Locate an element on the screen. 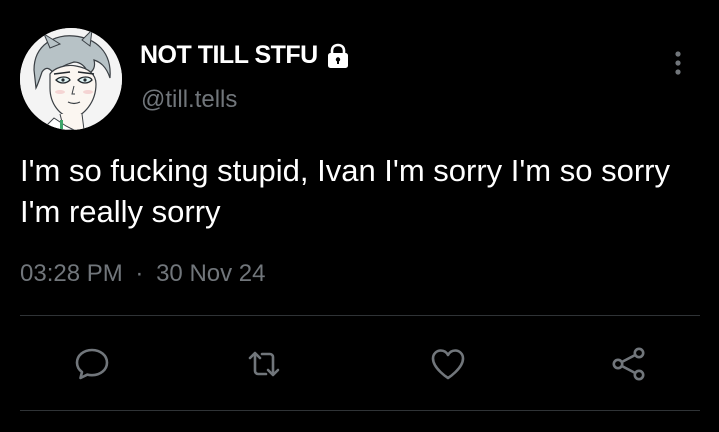  reply-button is located at coordinates (92, 364).